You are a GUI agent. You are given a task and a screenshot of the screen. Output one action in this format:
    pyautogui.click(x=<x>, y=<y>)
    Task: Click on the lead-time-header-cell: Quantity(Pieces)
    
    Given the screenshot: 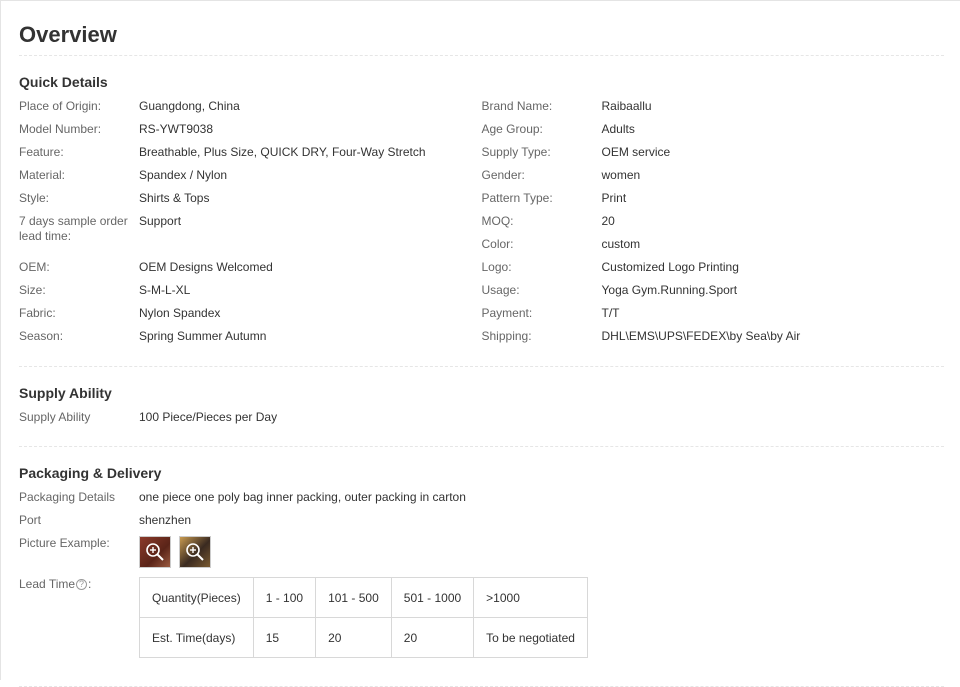 What is the action you would take?
    pyautogui.click(x=196, y=597)
    